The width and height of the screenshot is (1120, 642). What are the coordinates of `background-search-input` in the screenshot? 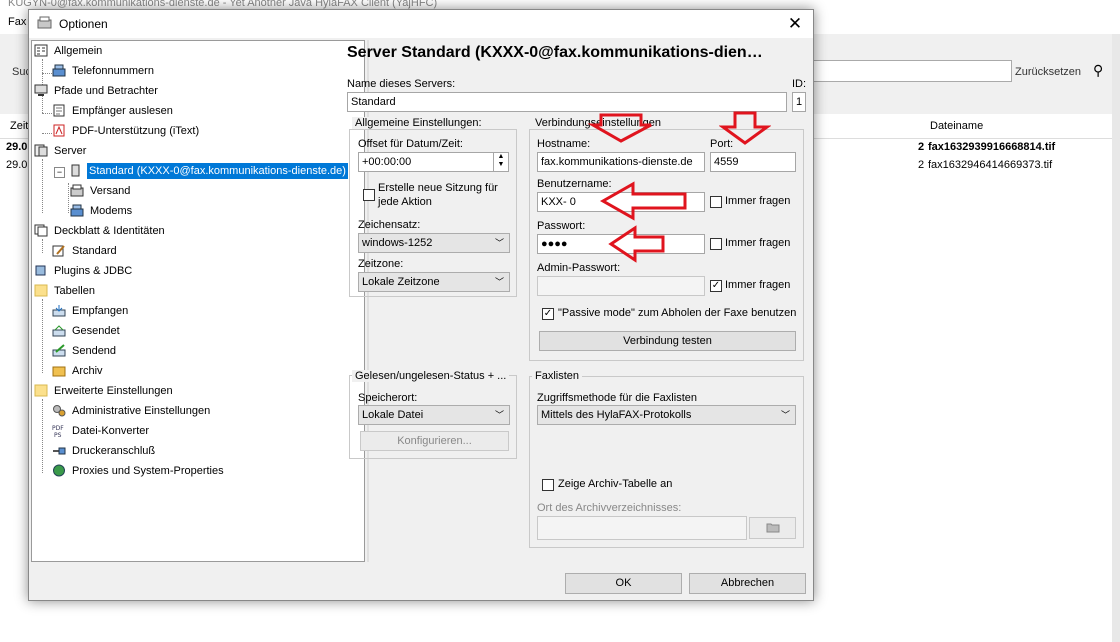 It's located at (912, 71).